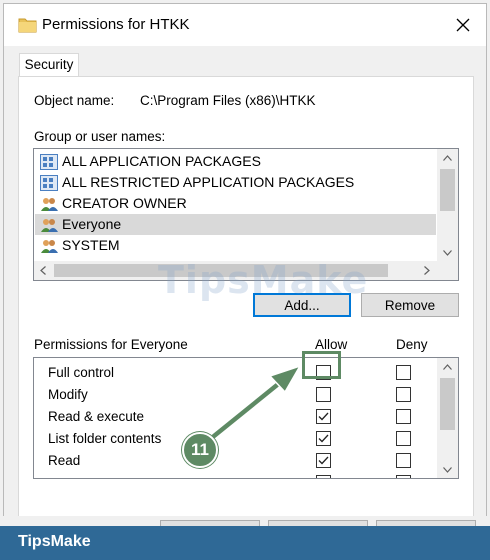 The width and height of the screenshot is (490, 560). I want to click on close-icon, so click(463, 25).